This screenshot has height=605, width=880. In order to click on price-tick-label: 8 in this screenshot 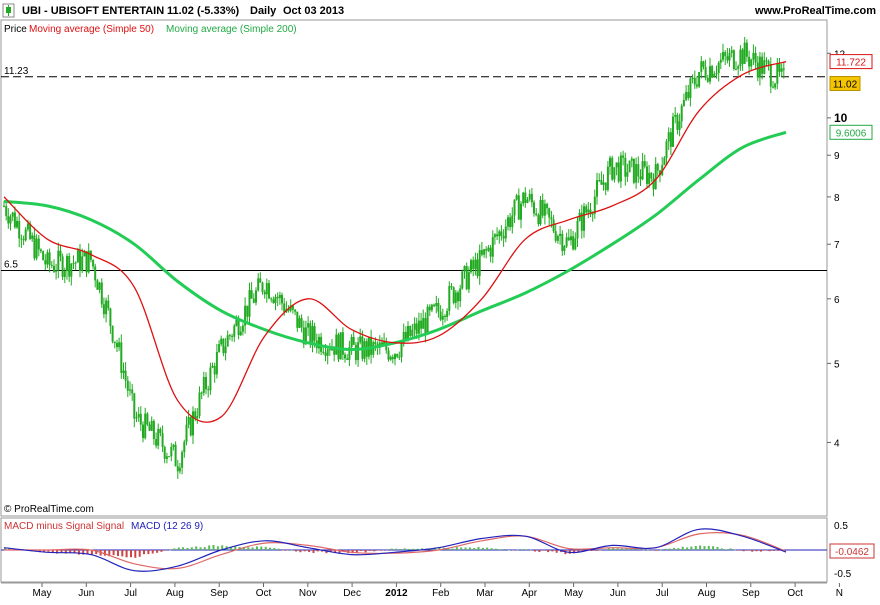, I will do `click(837, 198)`.